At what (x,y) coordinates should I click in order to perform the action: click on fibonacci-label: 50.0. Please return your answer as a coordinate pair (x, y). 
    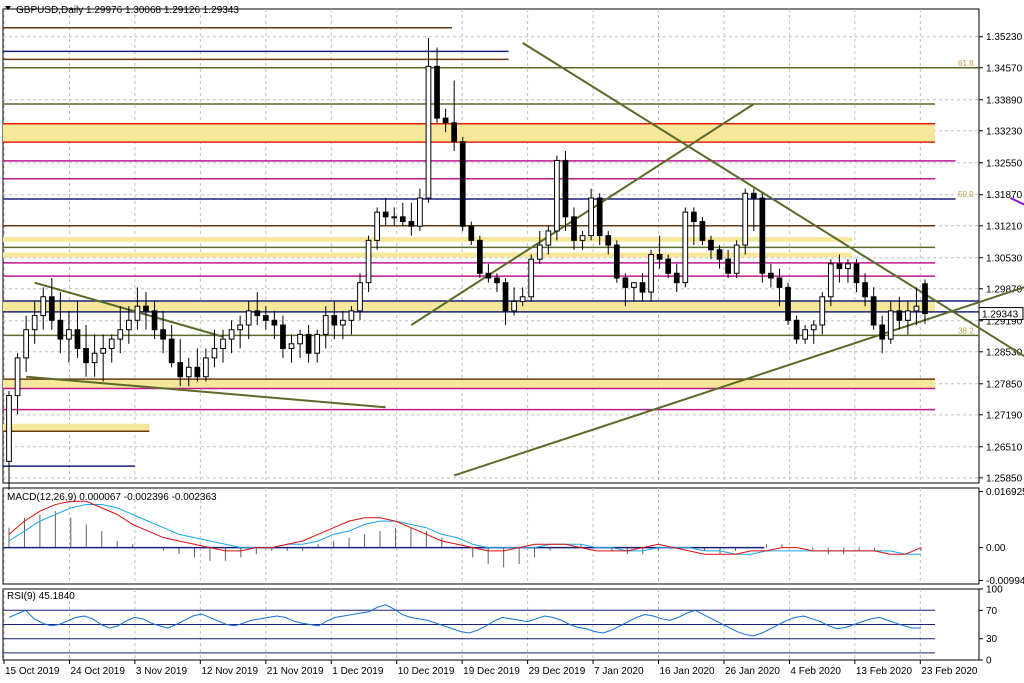
    Looking at the image, I should click on (966, 194).